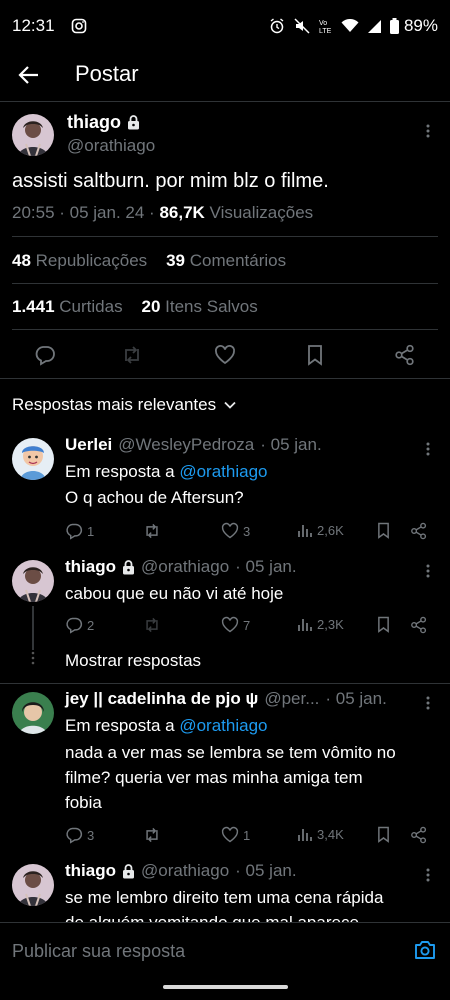 The image size is (450, 1000). What do you see at coordinates (33, 658) in the screenshot?
I see `thread-dots` at bounding box center [33, 658].